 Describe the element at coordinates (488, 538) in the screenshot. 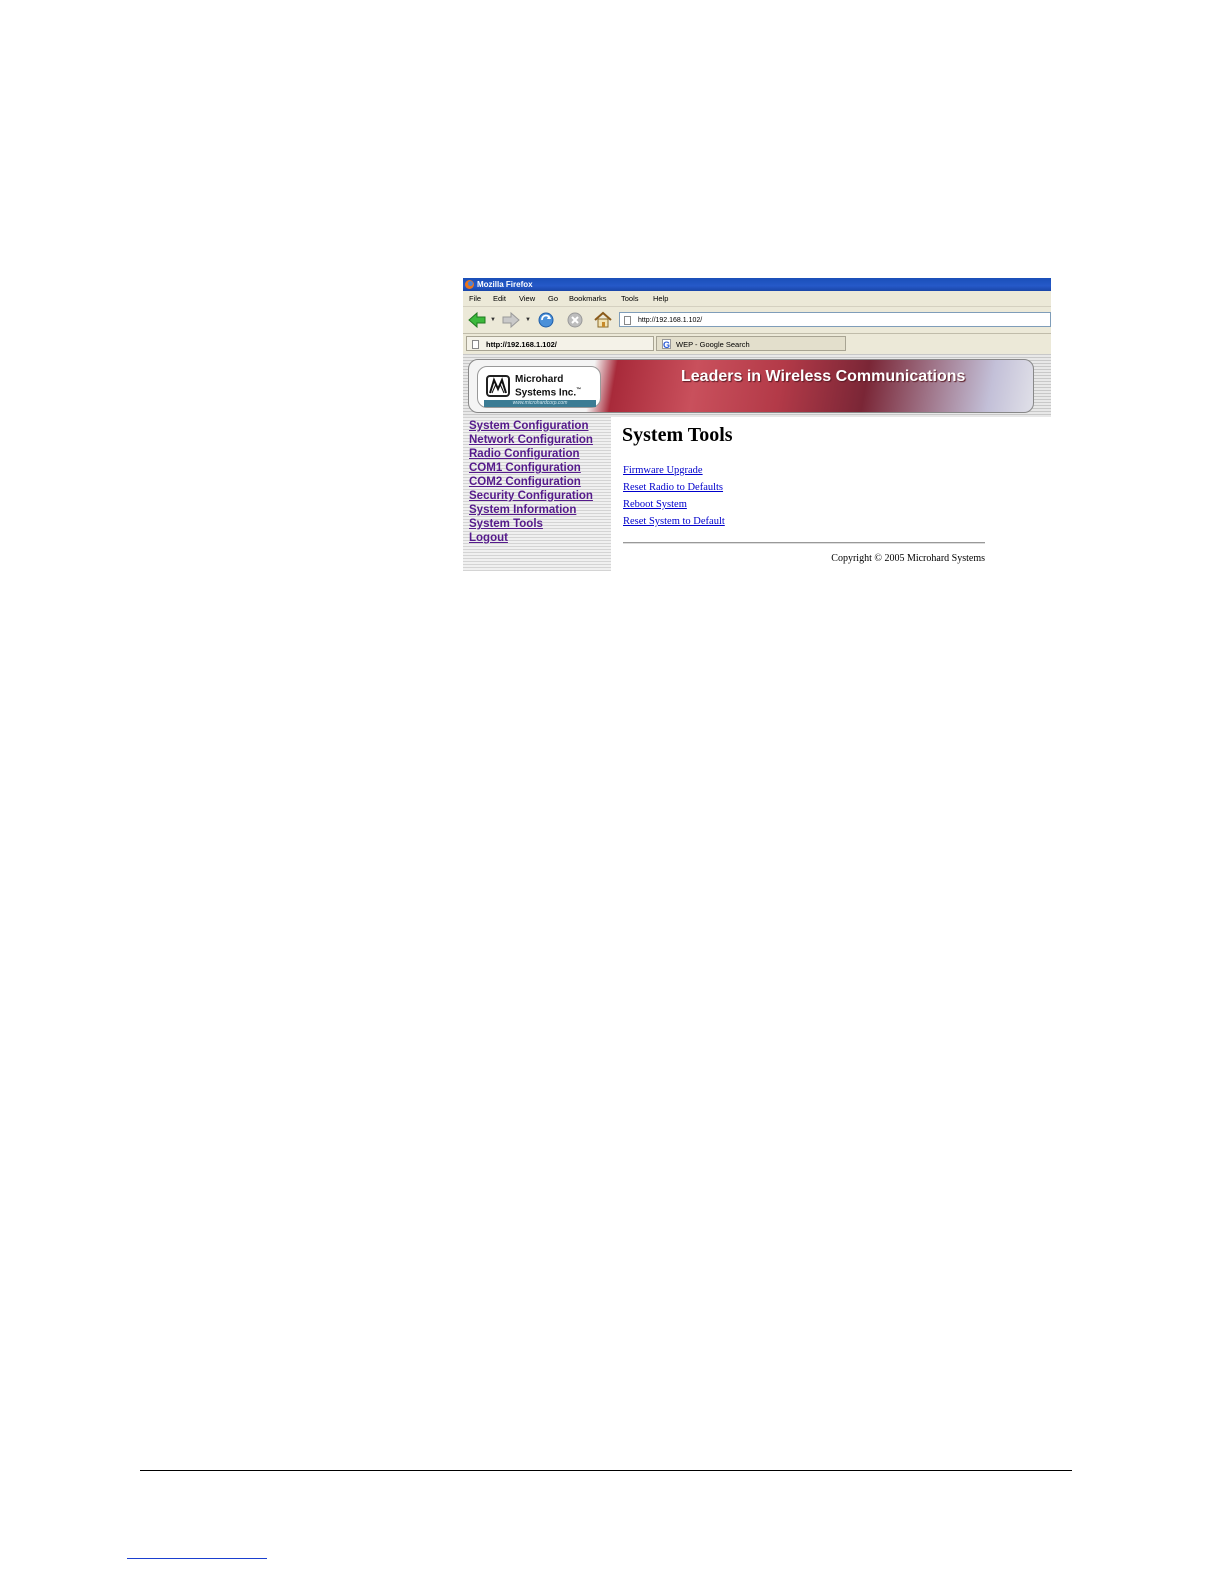

I see `sidebar-item-logout: Logout` at that location.